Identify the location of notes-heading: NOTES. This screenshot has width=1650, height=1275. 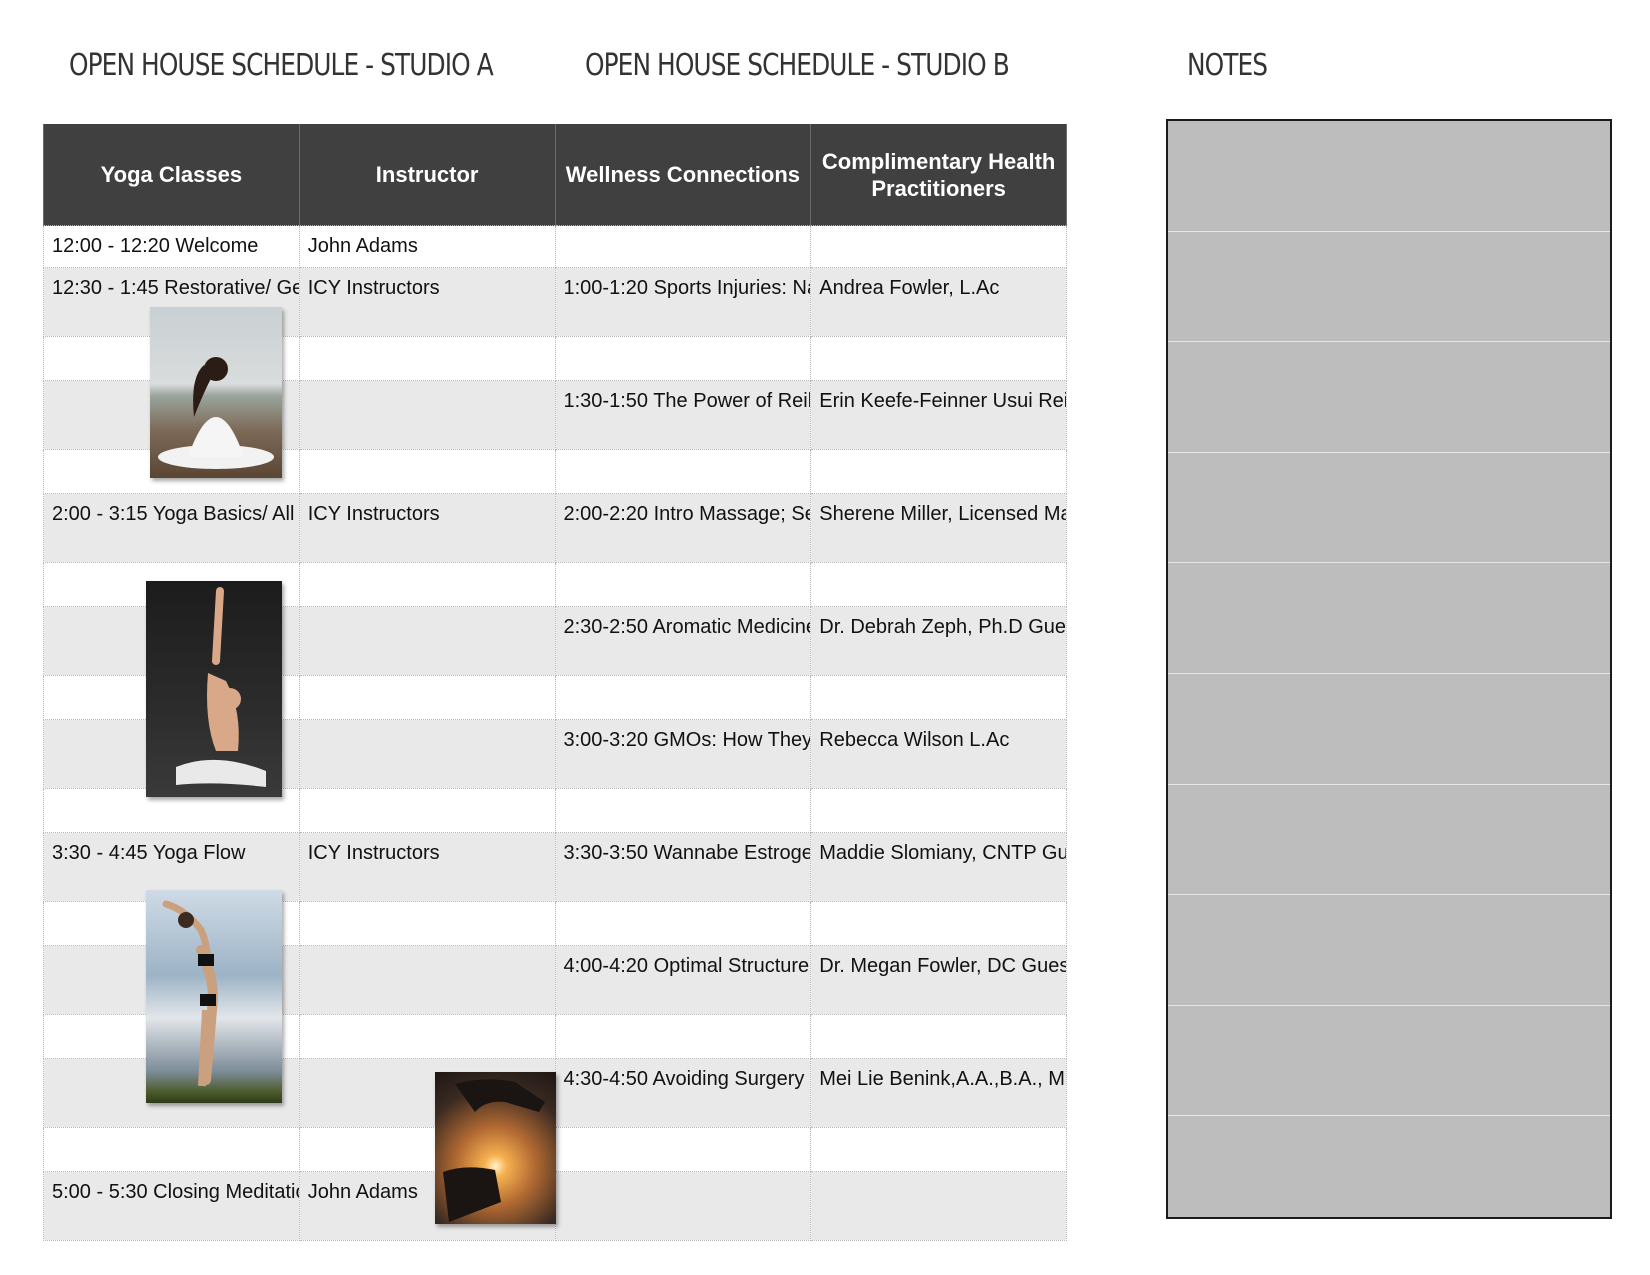
(1227, 65).